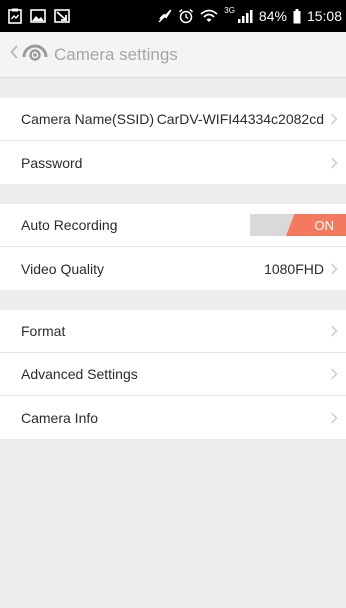  Describe the element at coordinates (15, 16) in the screenshot. I see `clipboard-icon` at that location.